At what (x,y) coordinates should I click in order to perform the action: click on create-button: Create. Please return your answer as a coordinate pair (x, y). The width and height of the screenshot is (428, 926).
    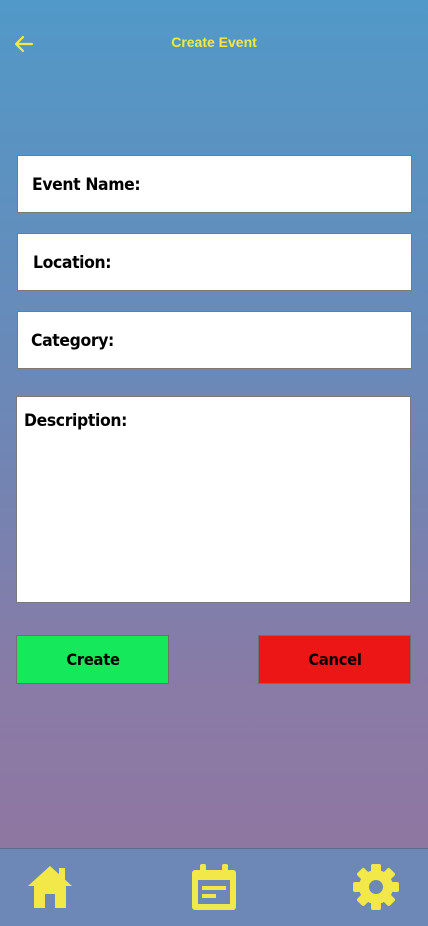
    Looking at the image, I should click on (92, 659).